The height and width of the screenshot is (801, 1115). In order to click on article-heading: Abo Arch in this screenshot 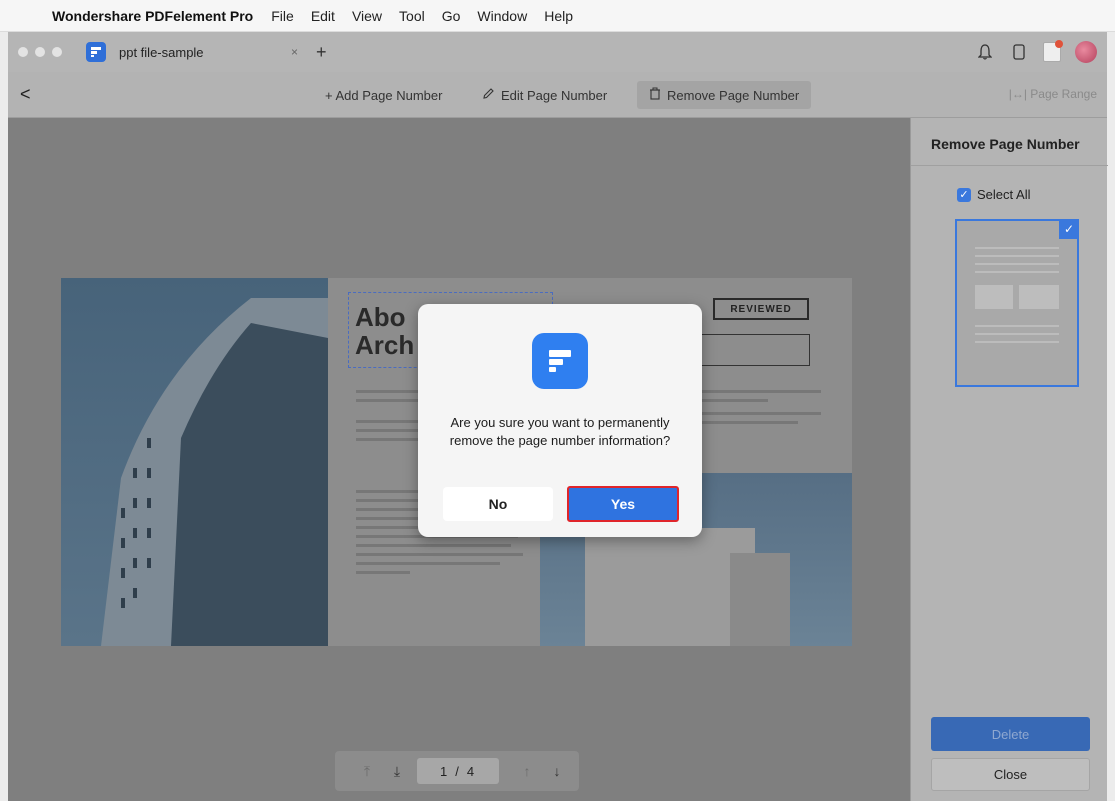, I will do `click(384, 331)`.